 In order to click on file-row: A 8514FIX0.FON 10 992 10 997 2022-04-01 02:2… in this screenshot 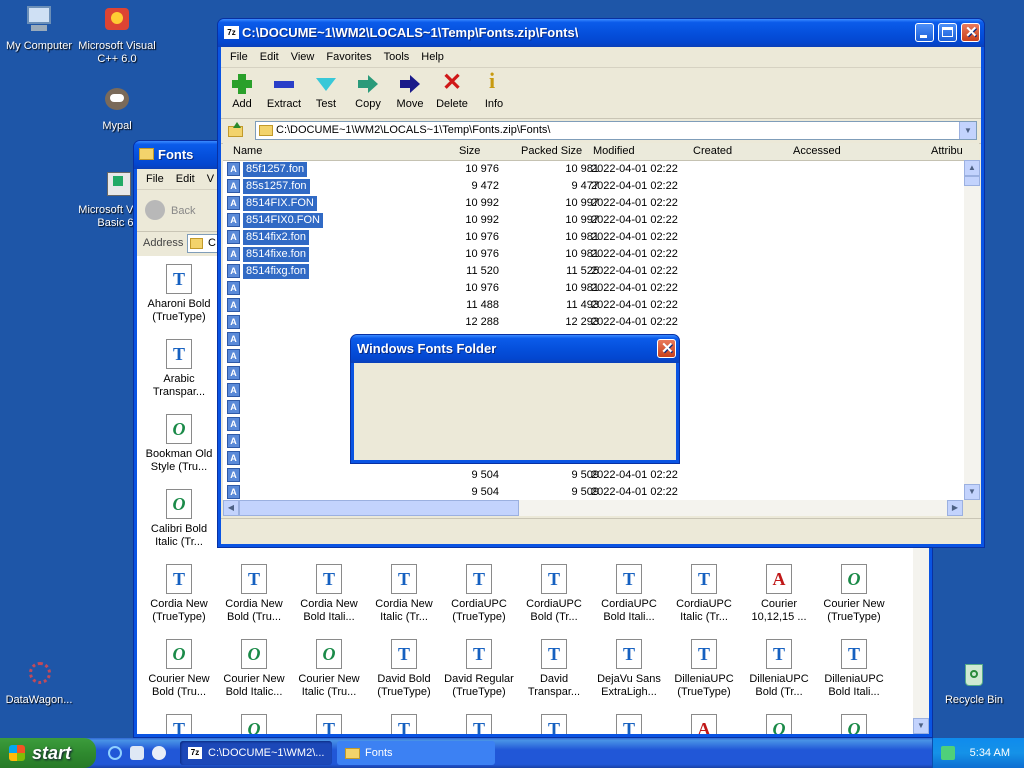, I will do `click(601, 220)`.